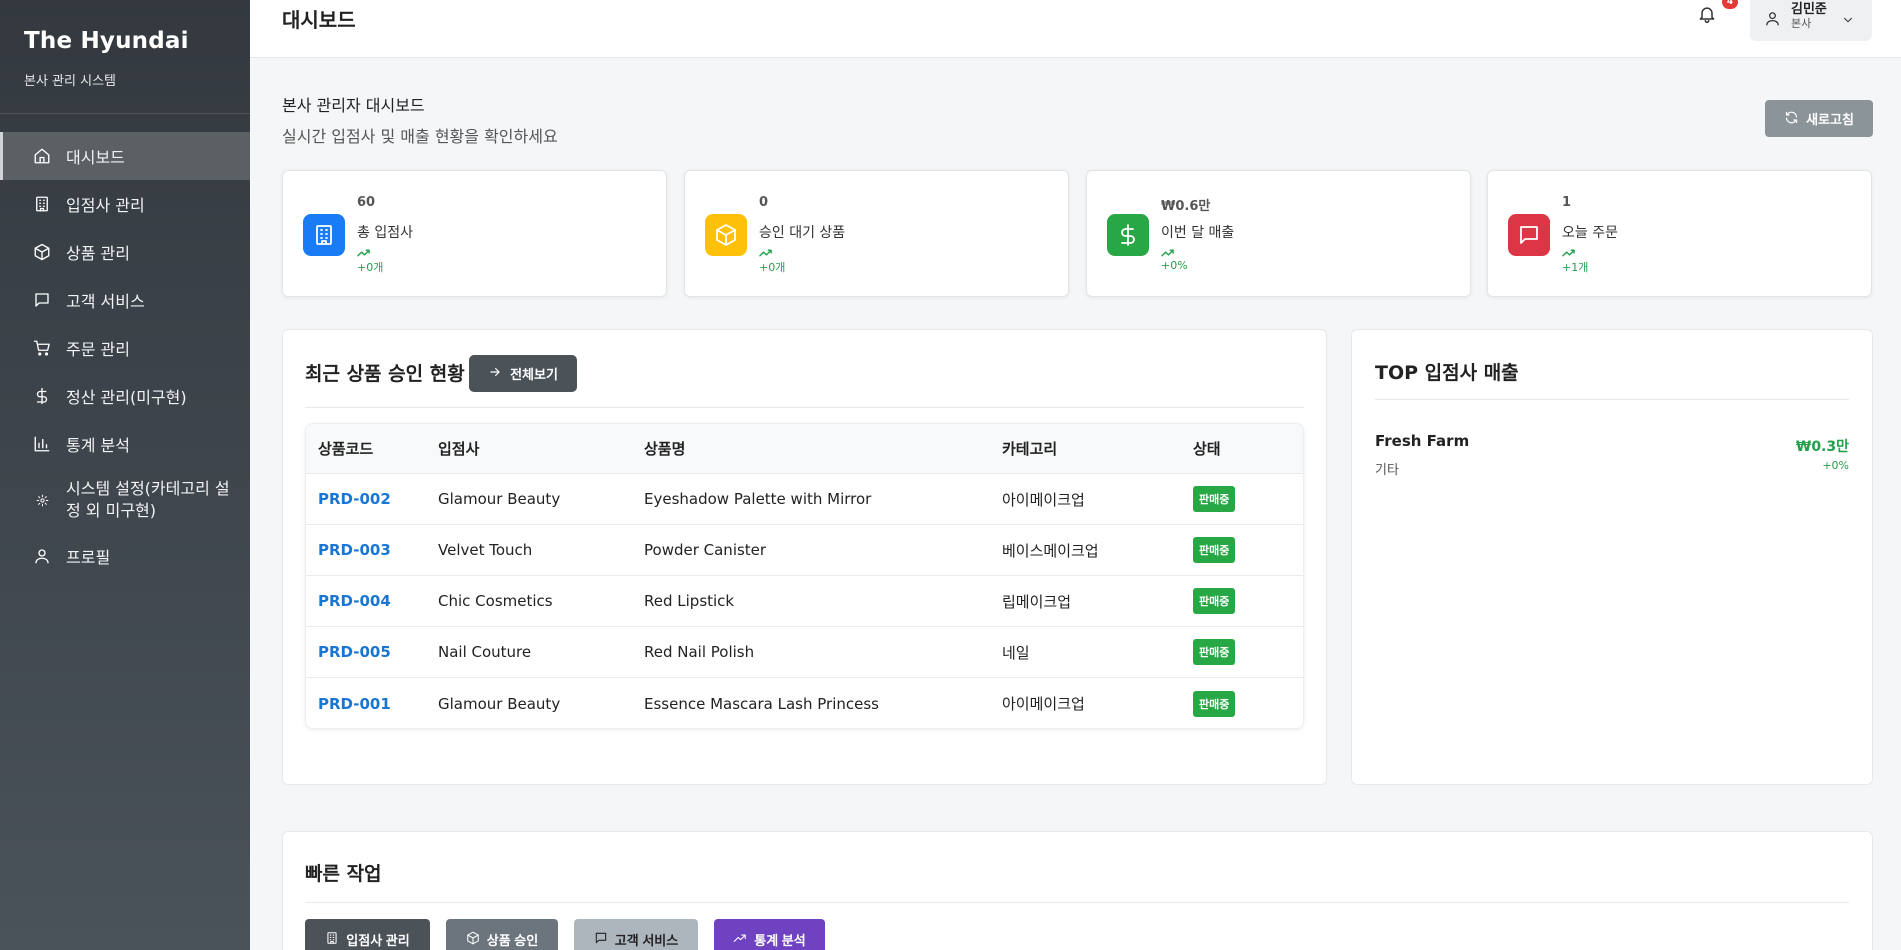 This screenshot has width=1901, height=950. I want to click on user-menu: 김민준 본사, so click(1811, 20).